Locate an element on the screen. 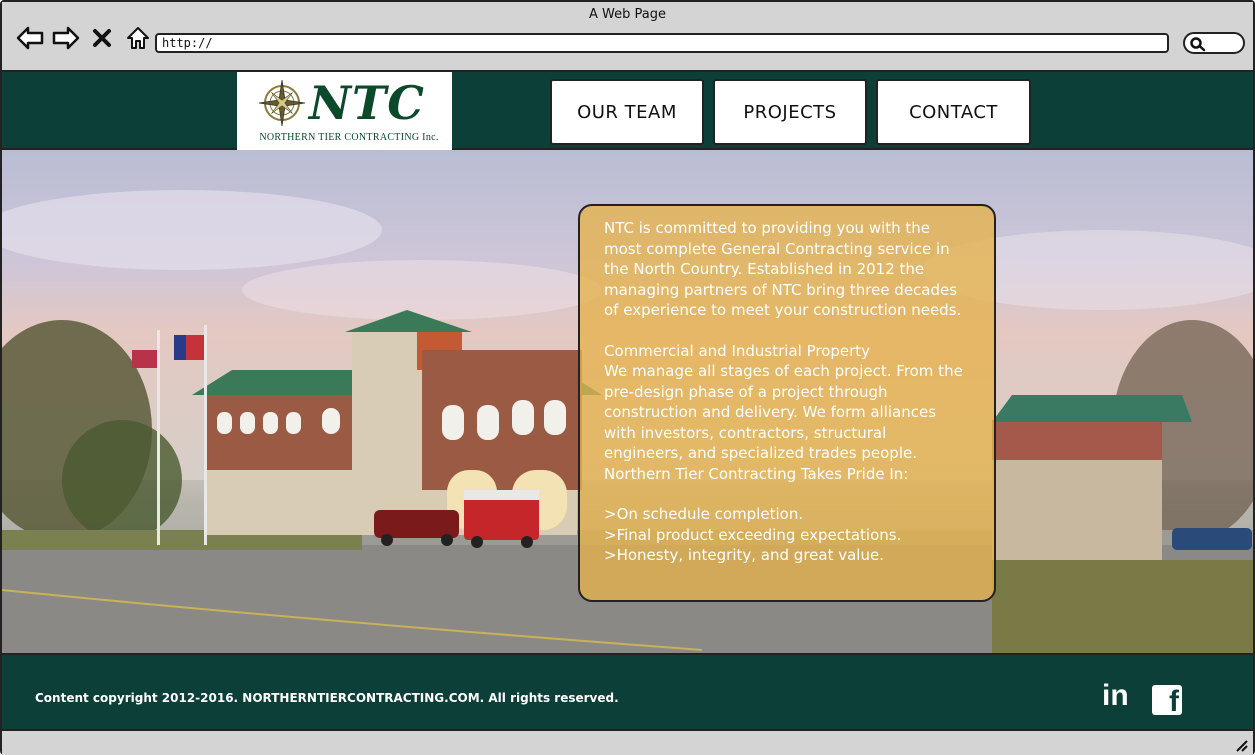 The image size is (1255, 755). close-x-icon is located at coordinates (102, 38).